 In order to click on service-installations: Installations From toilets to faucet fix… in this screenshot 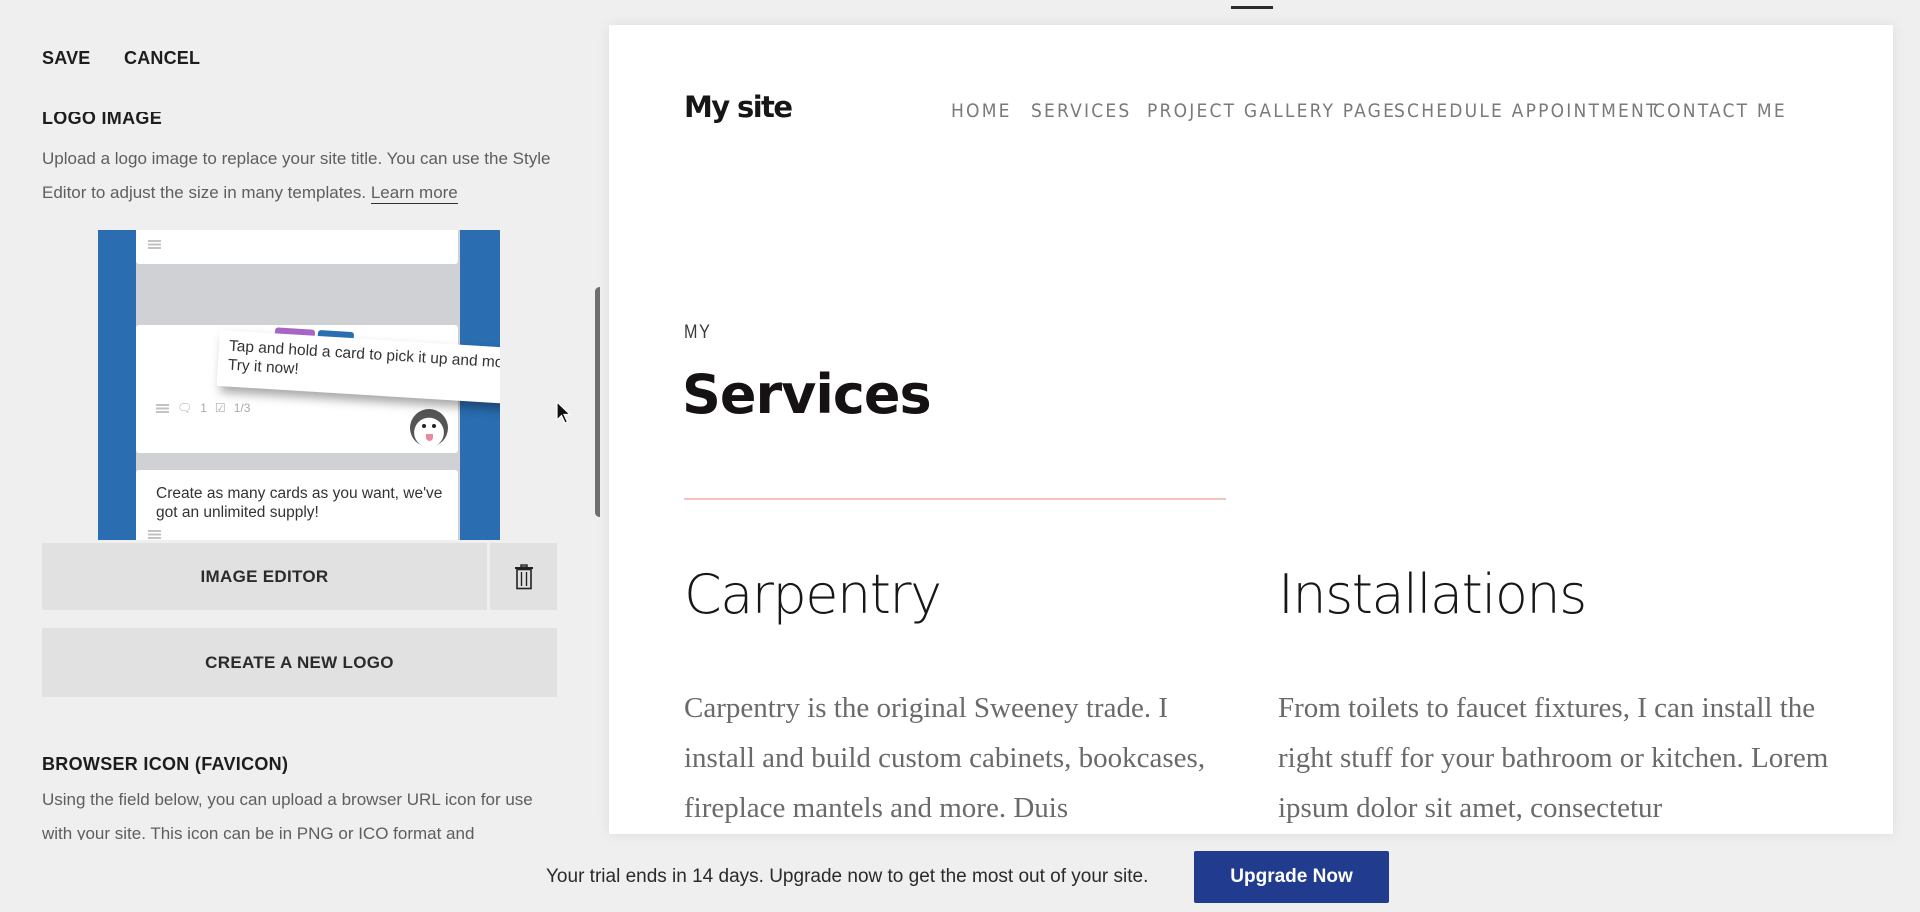, I will do `click(1558, 694)`.